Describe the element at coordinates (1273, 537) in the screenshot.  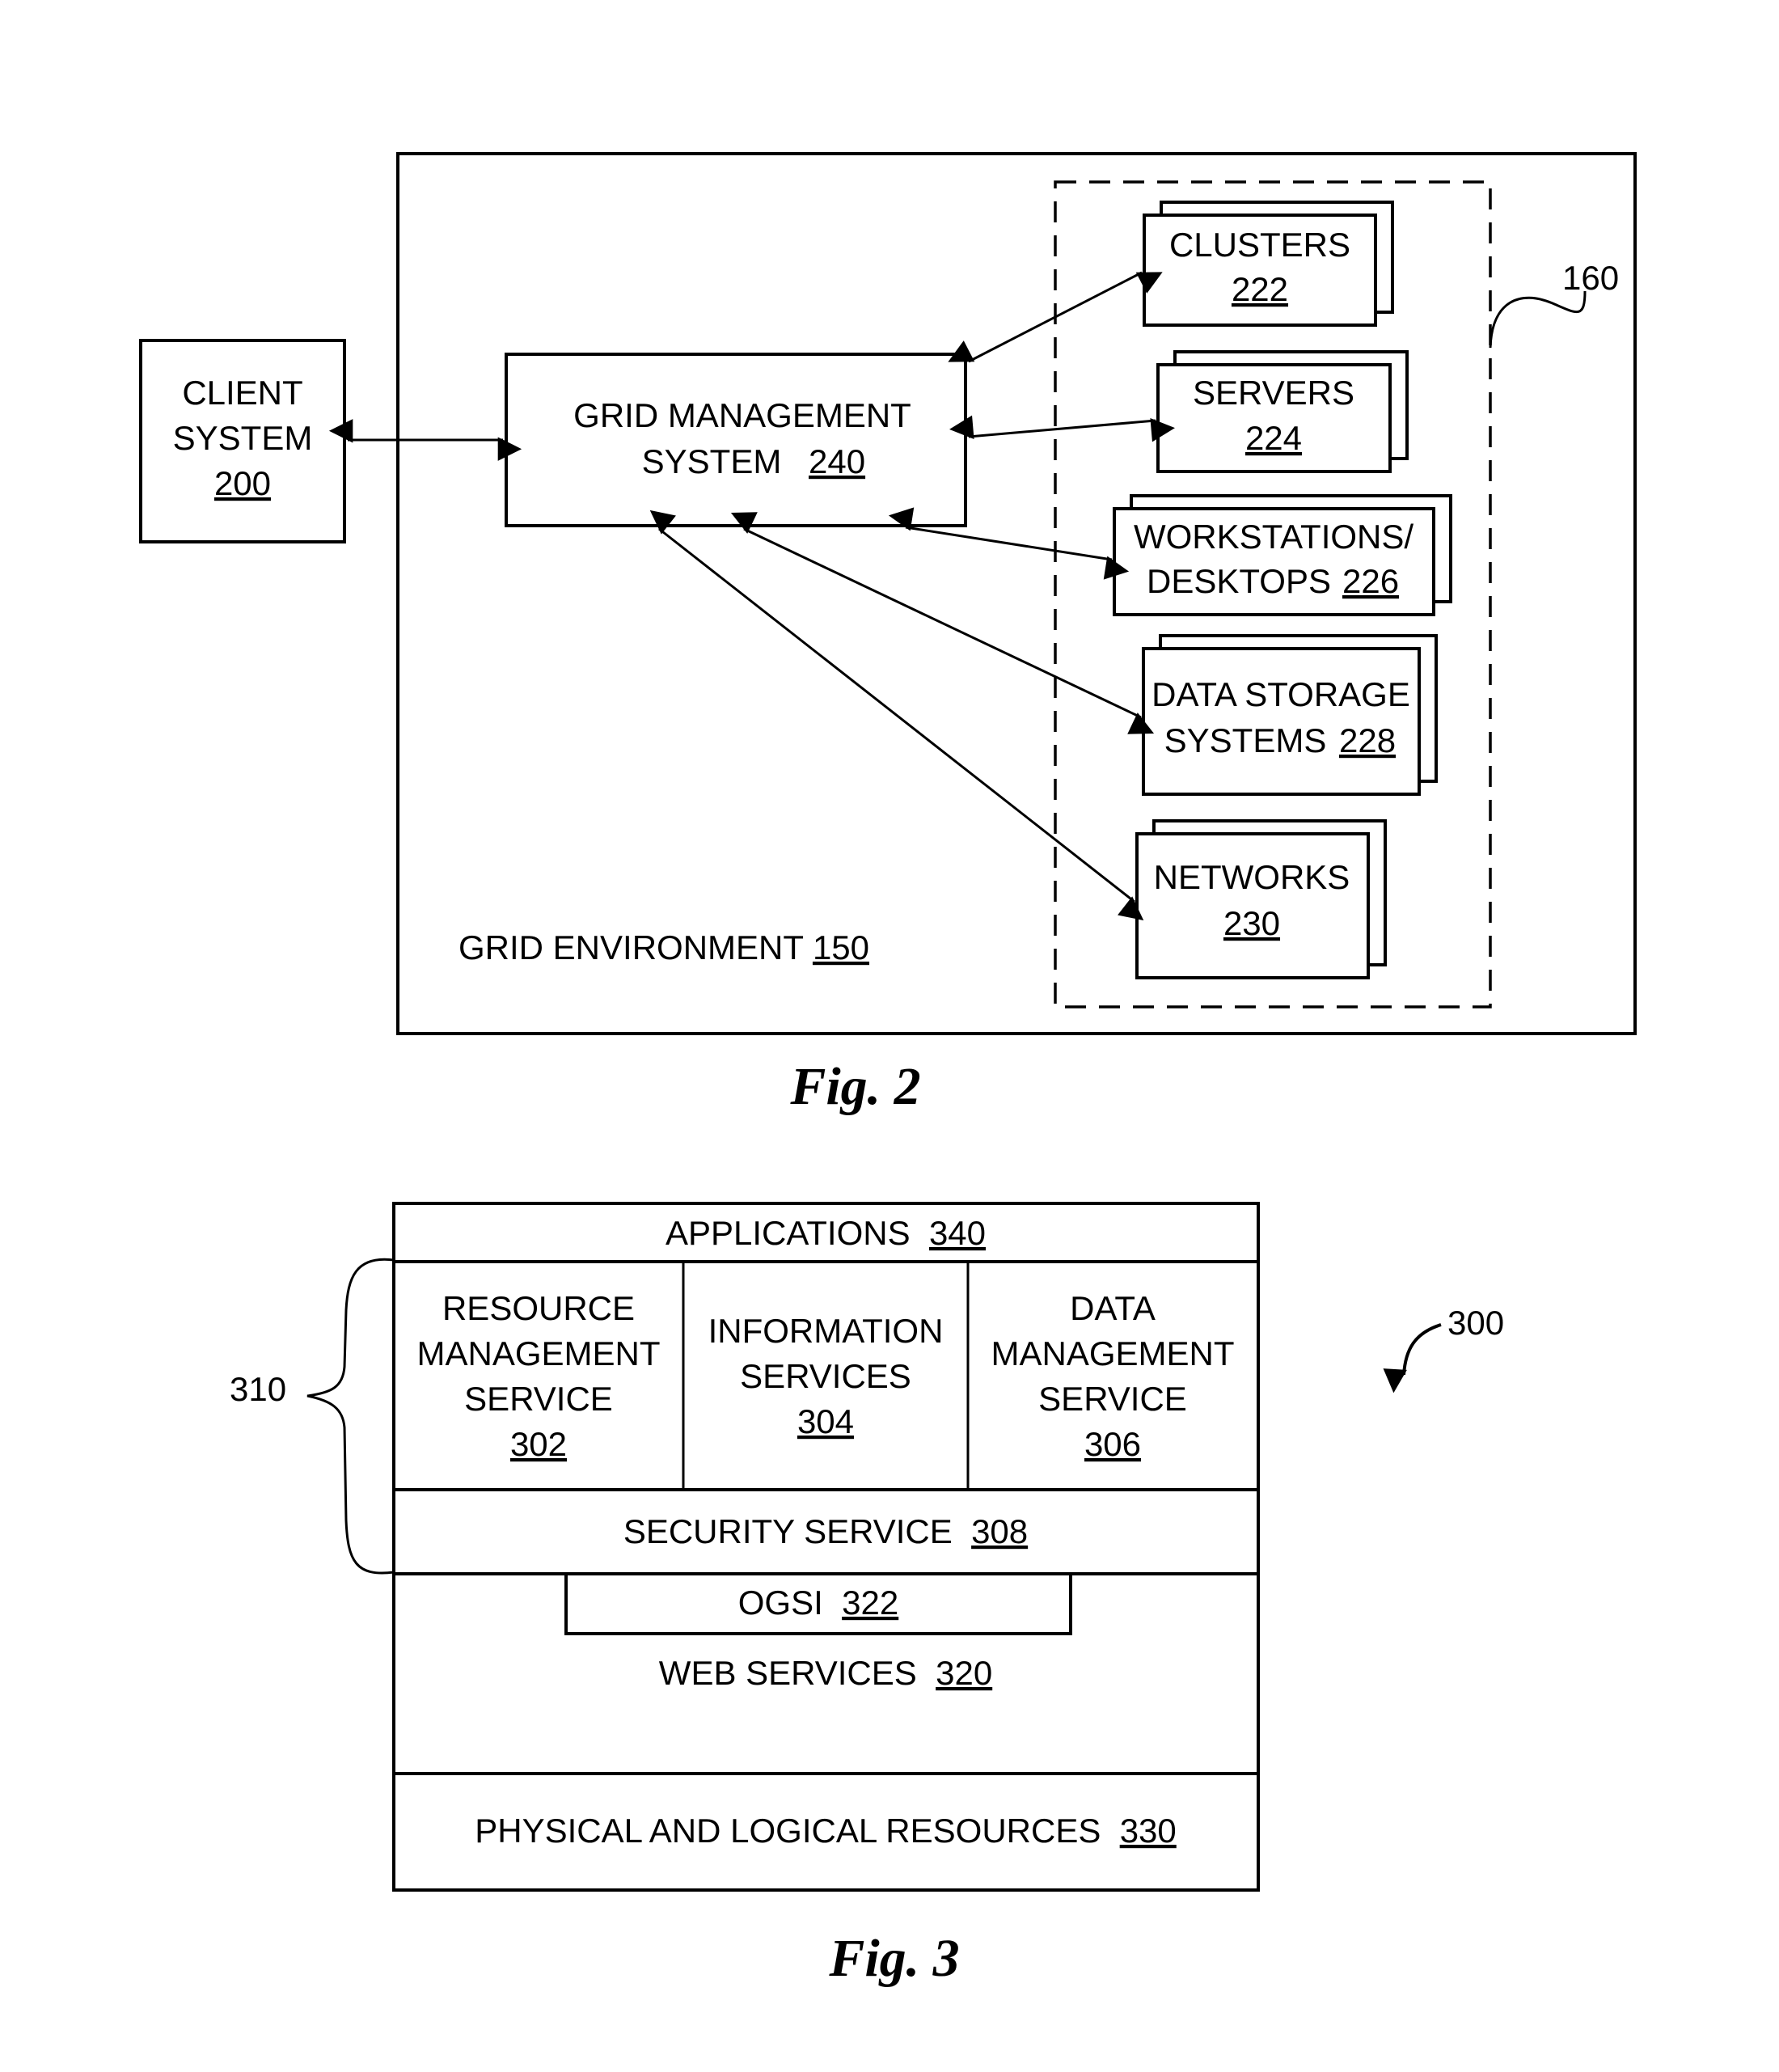
I see `workstations-label-line1: WORKSTATIONS/` at that location.